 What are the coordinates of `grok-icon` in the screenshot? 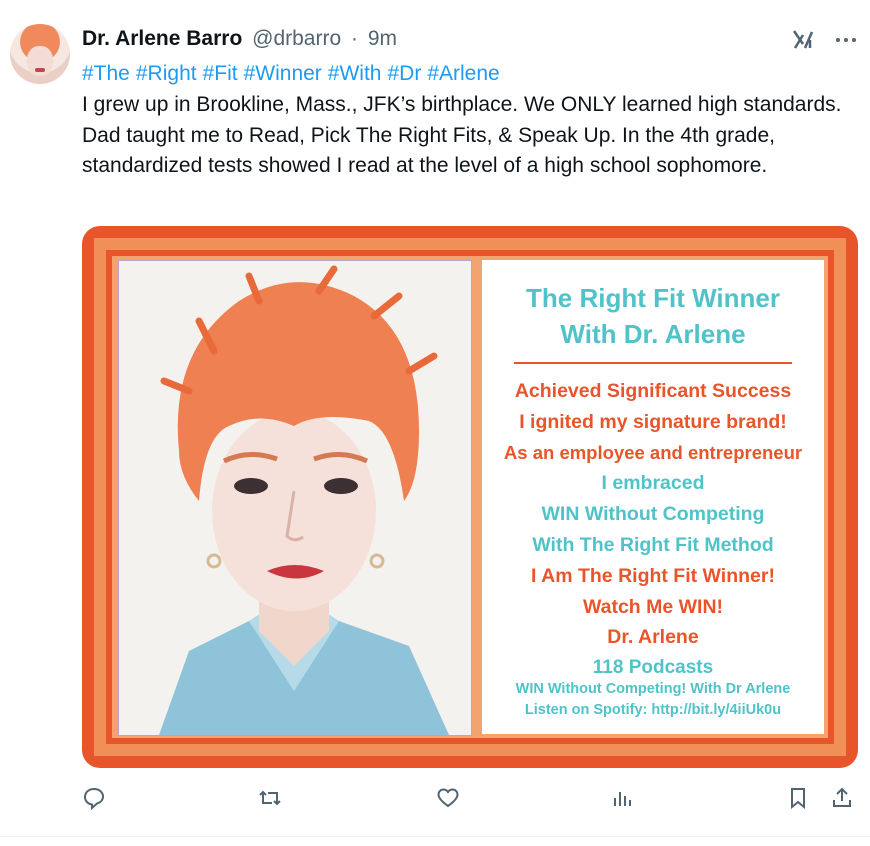 It's located at (804, 40).